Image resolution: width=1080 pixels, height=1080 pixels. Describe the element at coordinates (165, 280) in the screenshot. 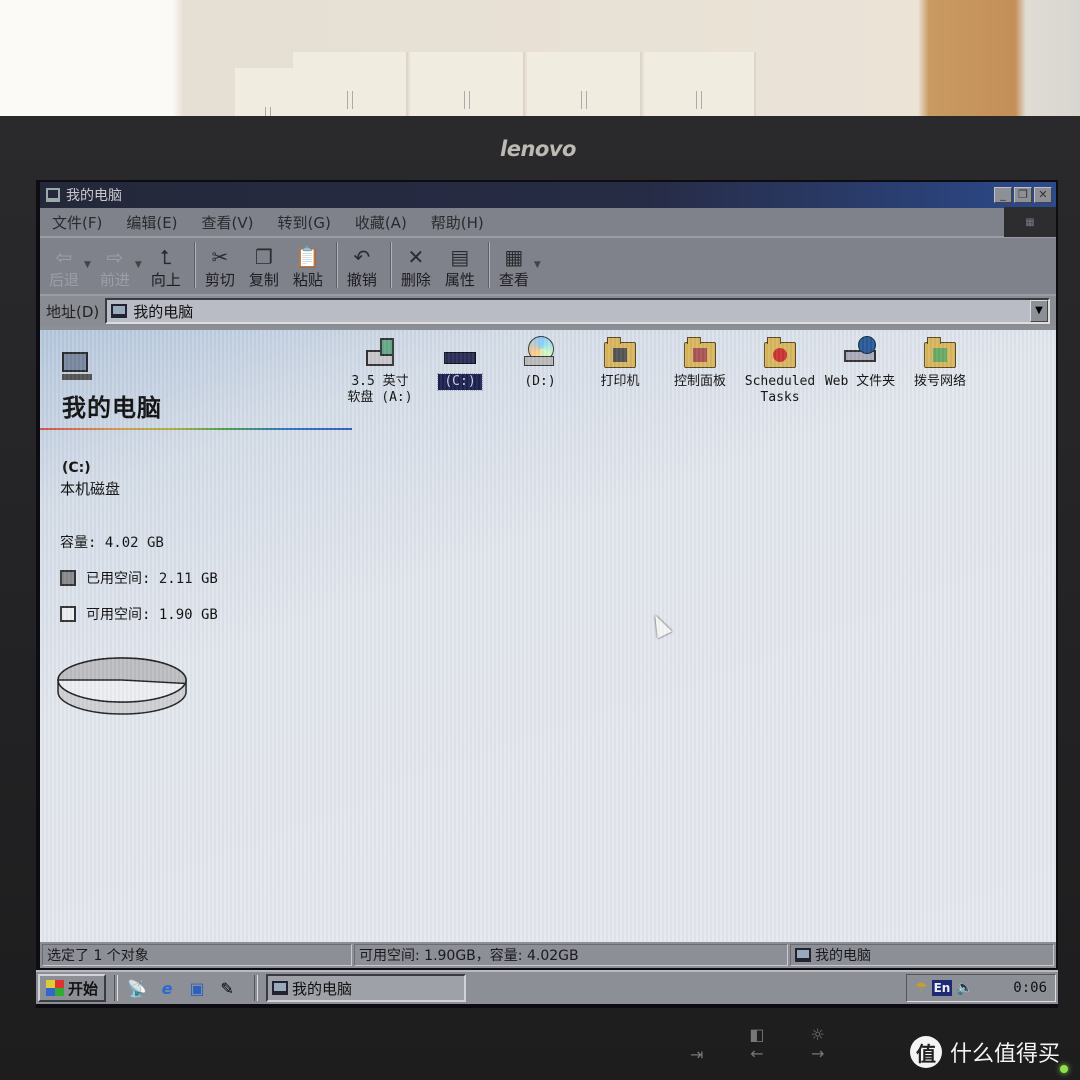

I see `up-label: 向上` at that location.